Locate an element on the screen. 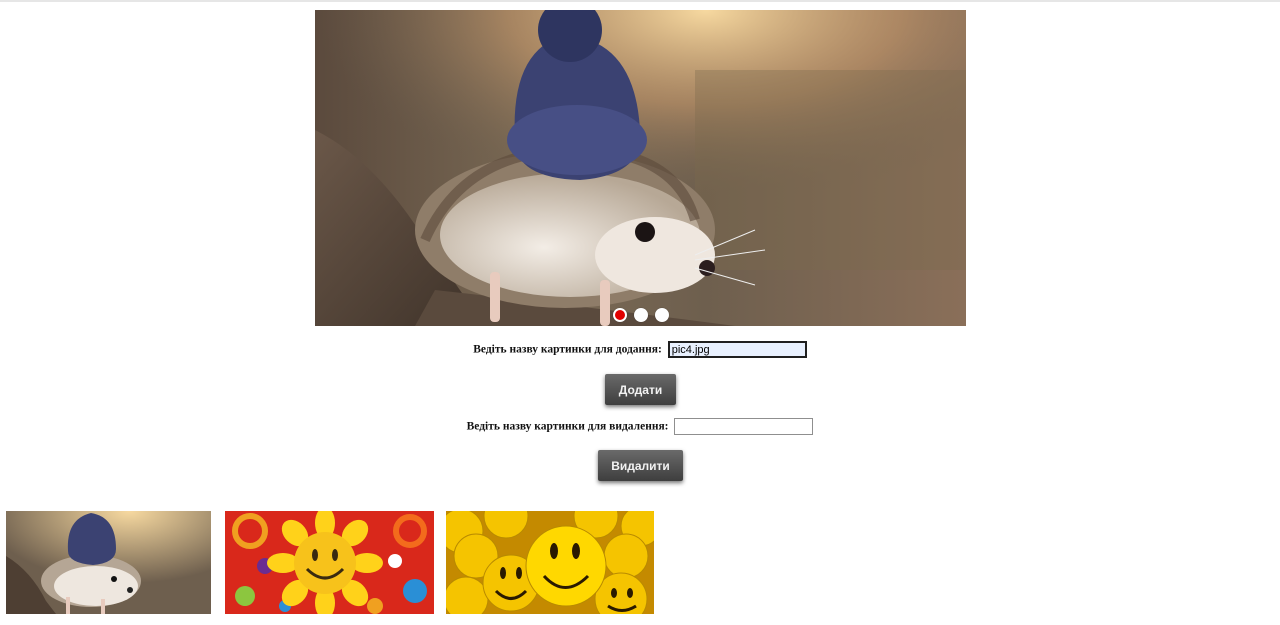 This screenshot has height=625, width=1280. thumbnail-smiley-balls is located at coordinates (550, 562).